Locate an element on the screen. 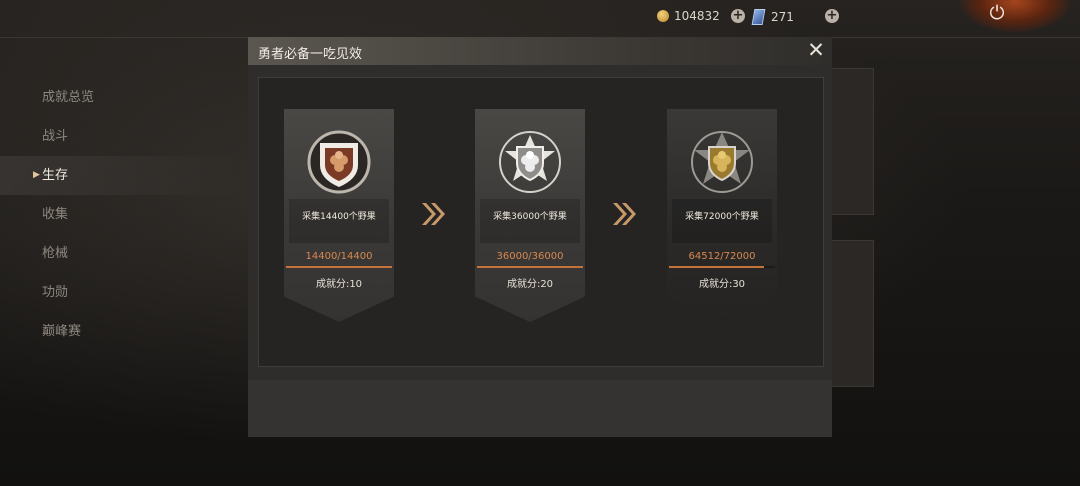 The height and width of the screenshot is (486, 1080). tier-progress-text: 14400/14400 is located at coordinates (339, 256).